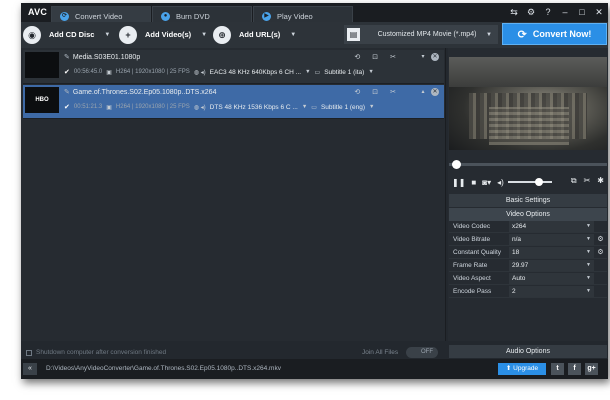  Describe the element at coordinates (303, 14) in the screenshot. I see `tab-play-video: ▶ Play Video` at that location.